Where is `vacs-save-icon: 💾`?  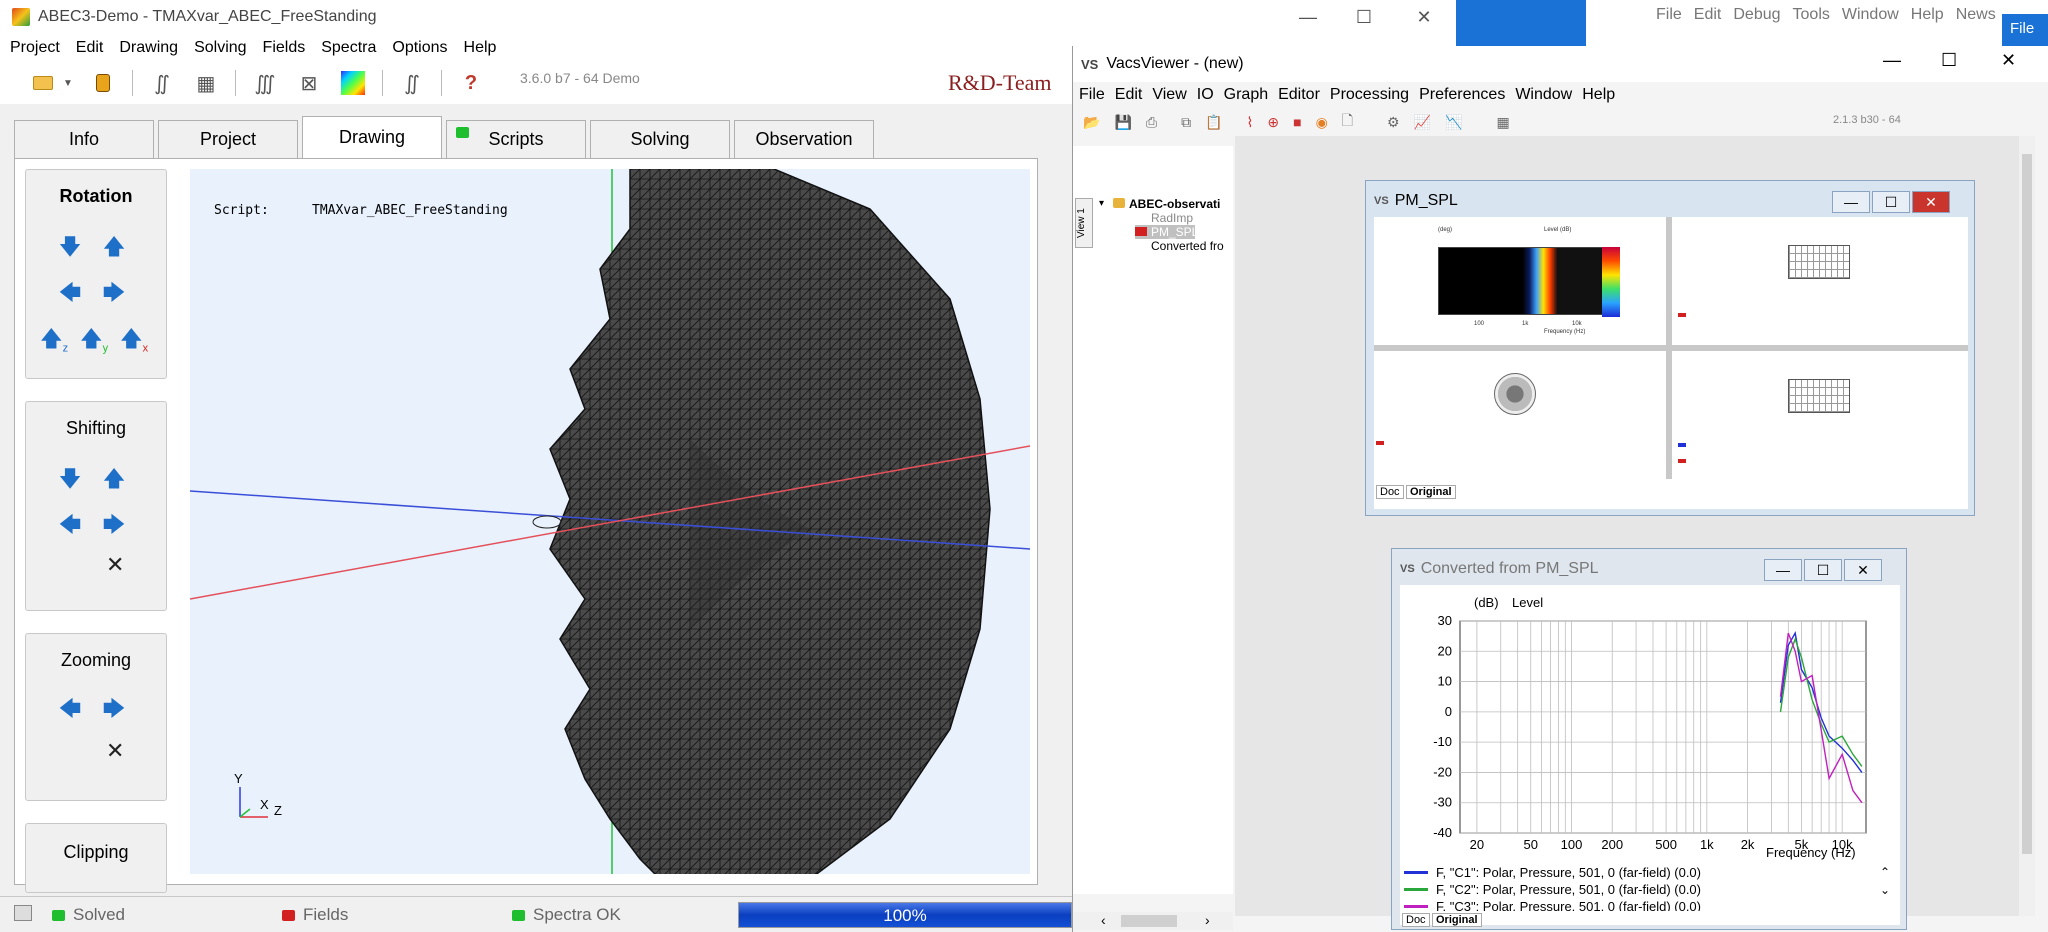
vacs-save-icon: 💾 is located at coordinates (1122, 122).